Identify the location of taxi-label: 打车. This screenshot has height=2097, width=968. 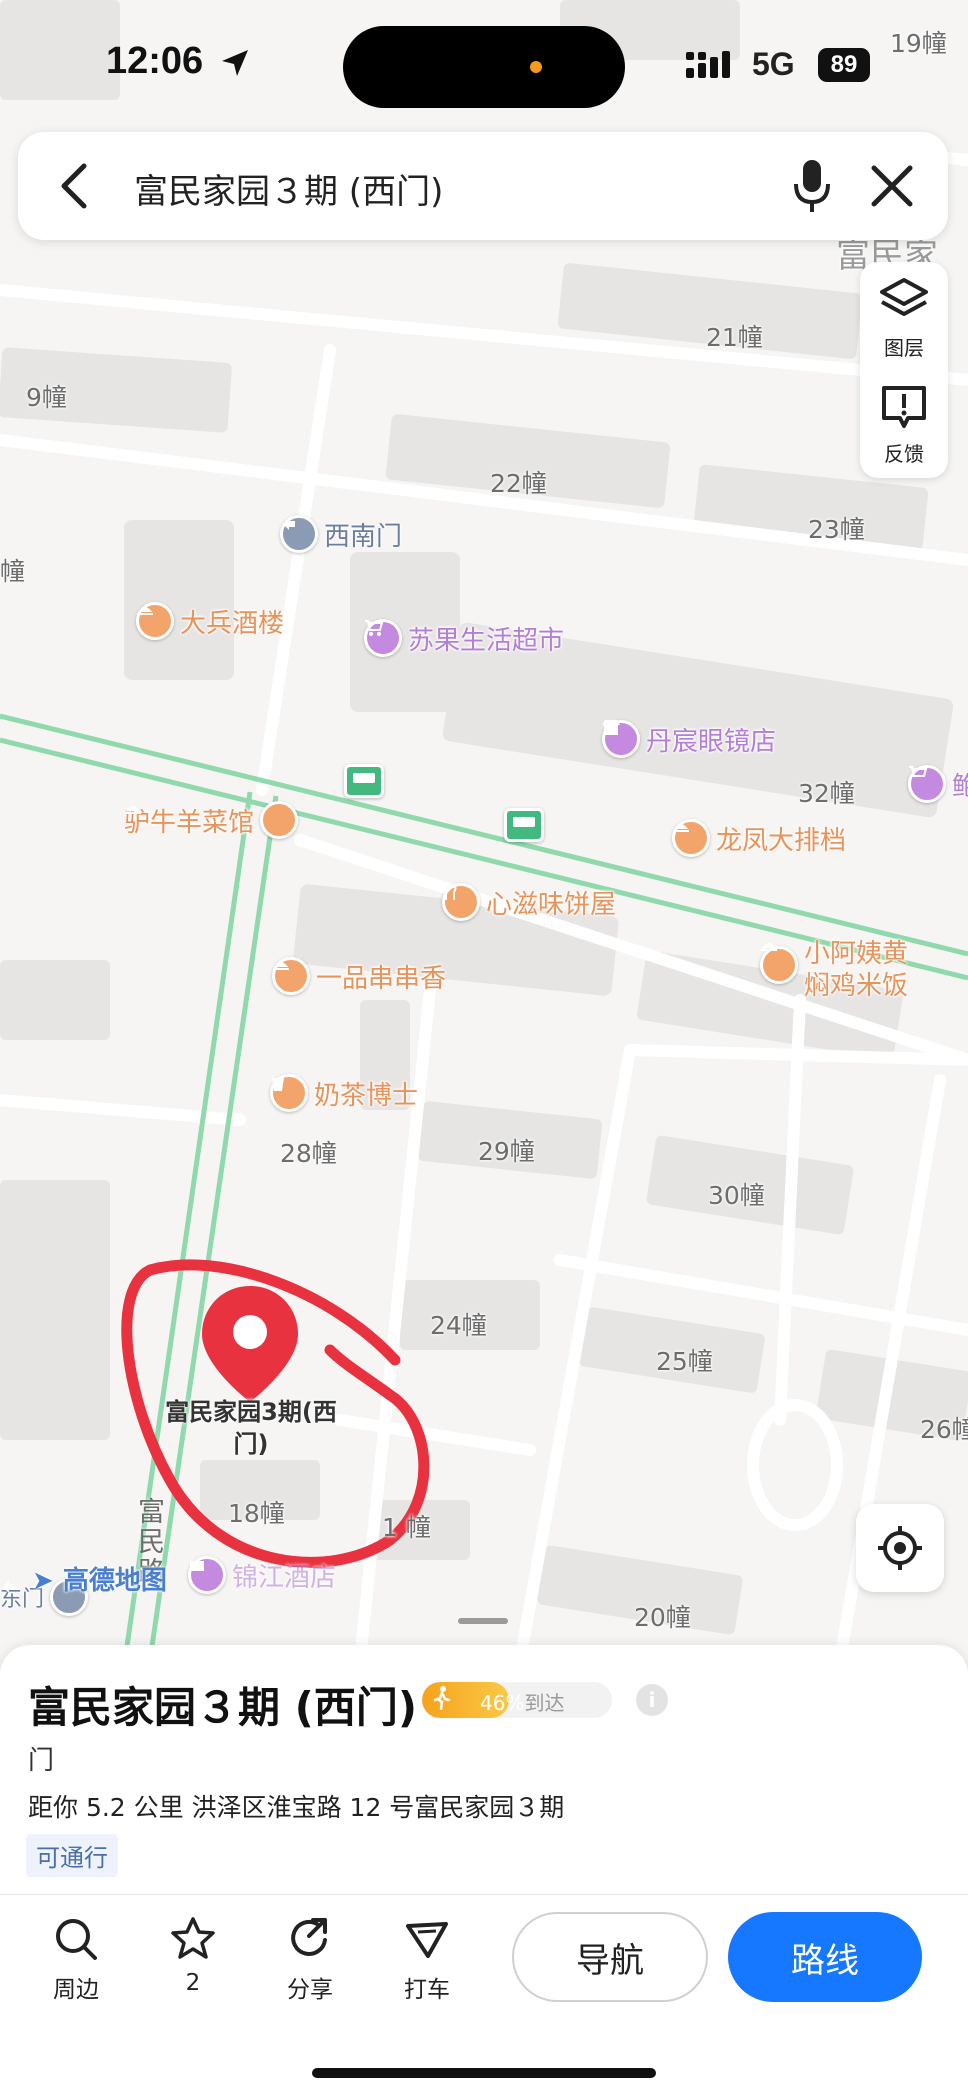
(427, 1990).